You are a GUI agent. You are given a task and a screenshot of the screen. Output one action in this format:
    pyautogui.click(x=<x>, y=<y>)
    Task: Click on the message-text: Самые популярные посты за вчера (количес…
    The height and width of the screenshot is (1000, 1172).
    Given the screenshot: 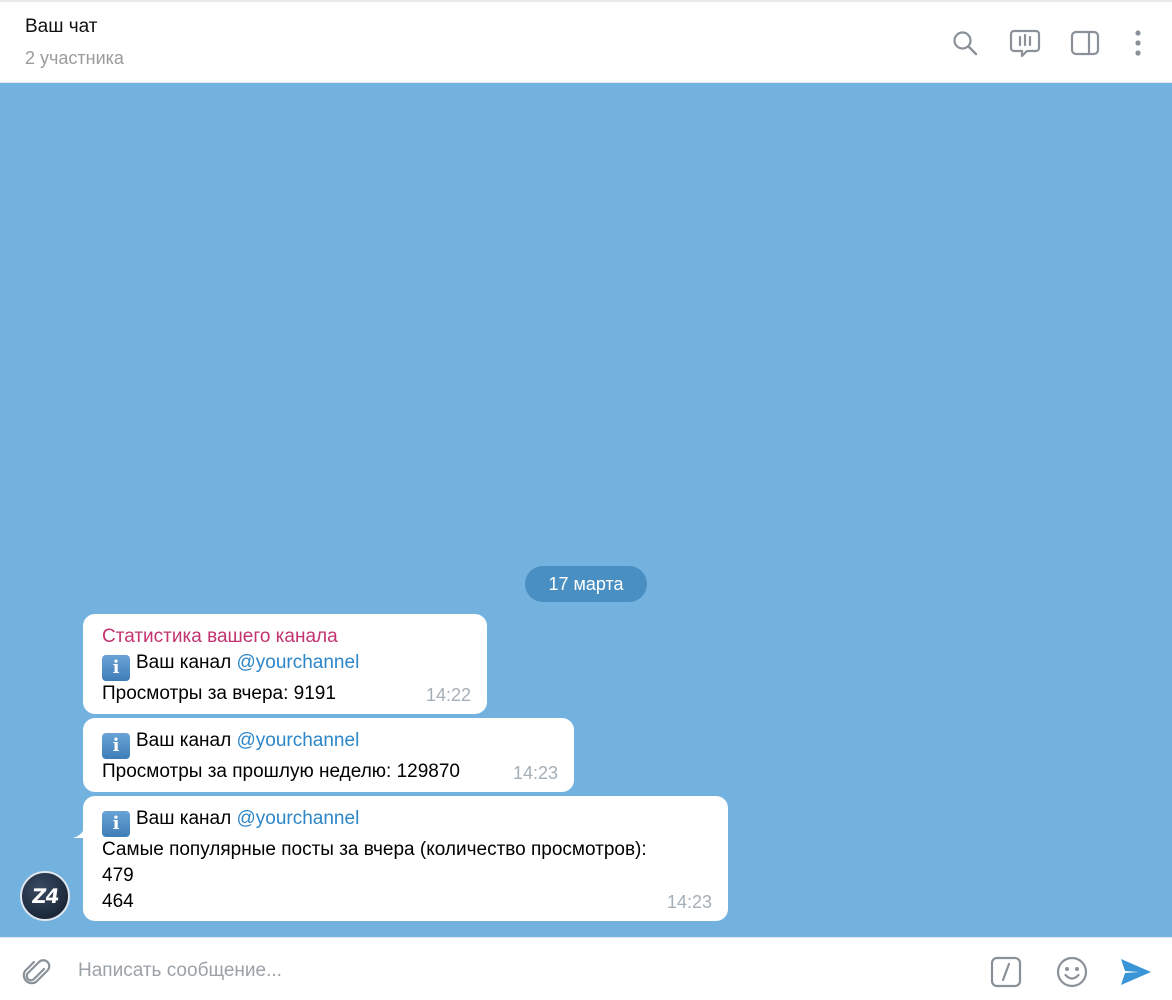 What is the action you would take?
    pyautogui.click(x=374, y=849)
    